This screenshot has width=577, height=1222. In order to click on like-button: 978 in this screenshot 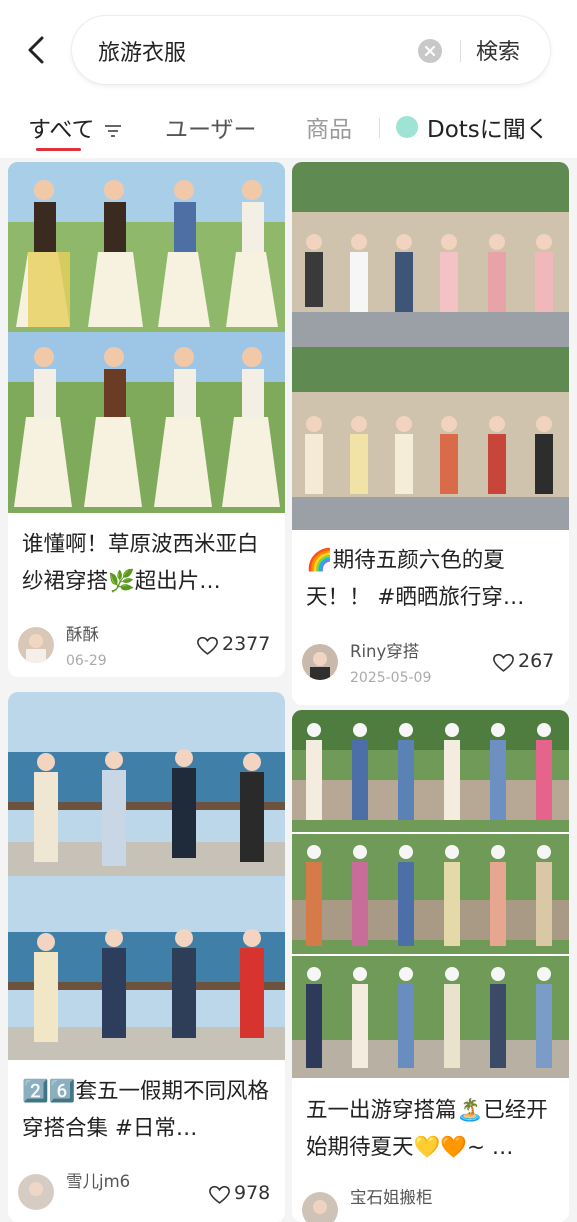, I will do `click(244, 1195)`.